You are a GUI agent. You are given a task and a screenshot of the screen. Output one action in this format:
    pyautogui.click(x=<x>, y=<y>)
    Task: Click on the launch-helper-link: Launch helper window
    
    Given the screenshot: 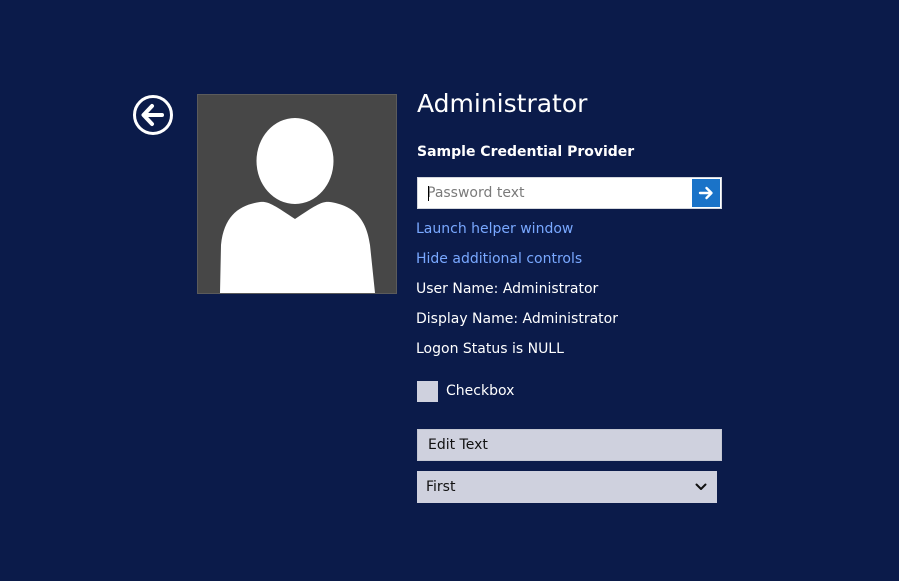 What is the action you would take?
    pyautogui.click(x=494, y=229)
    